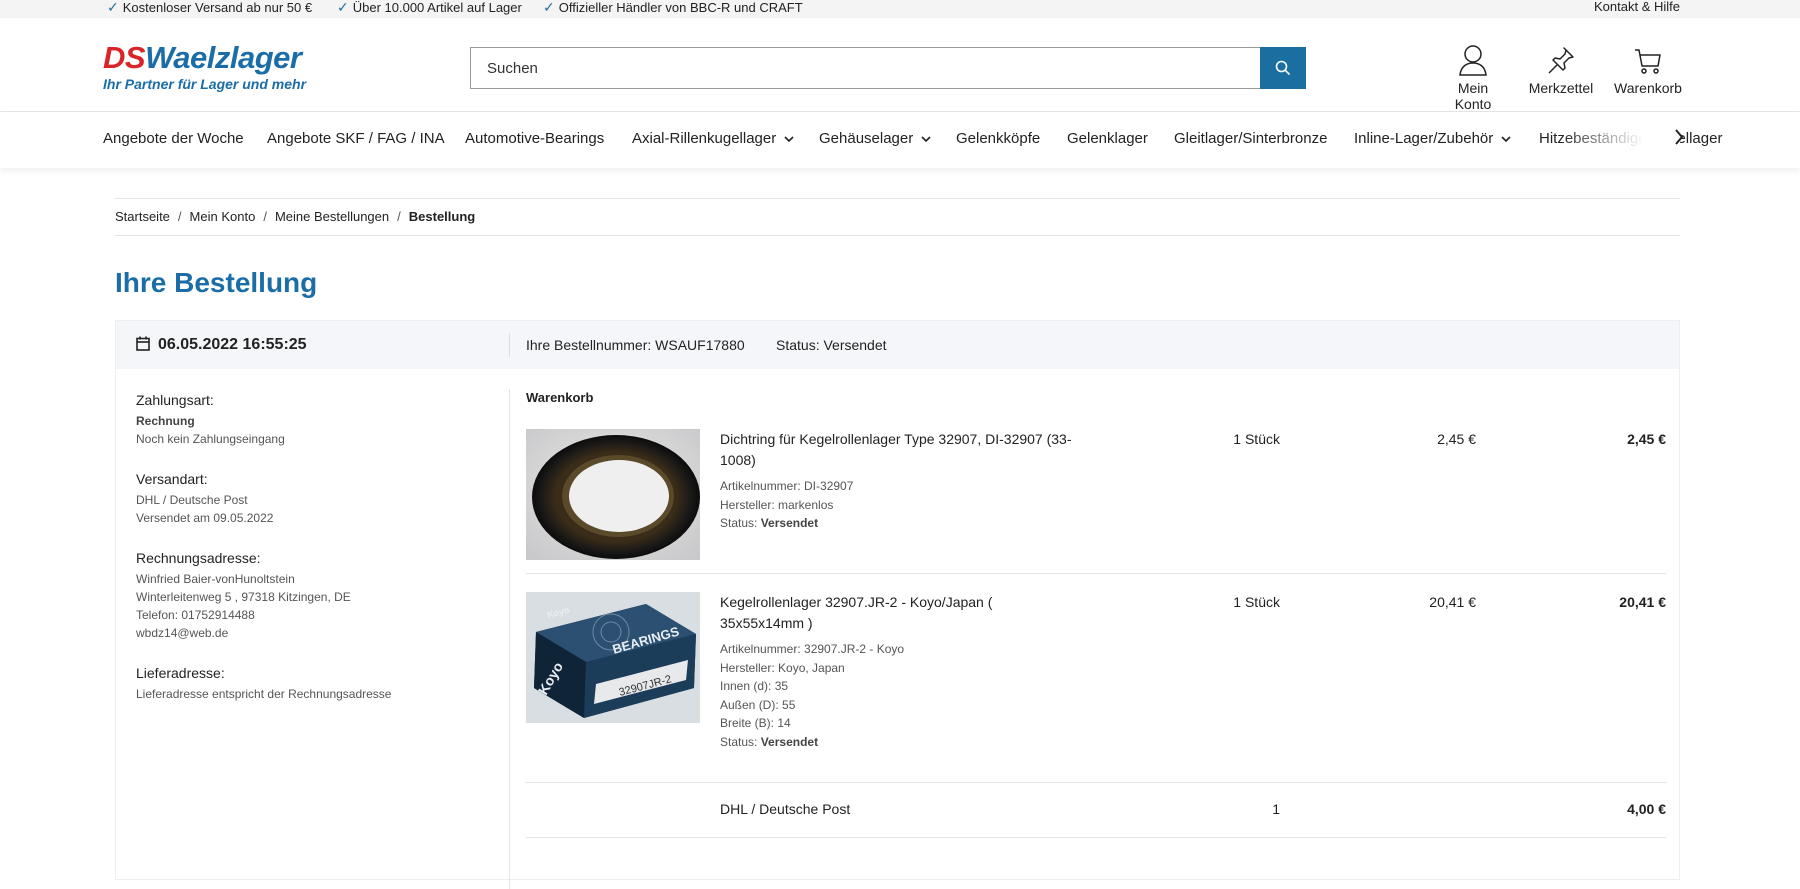 The image size is (1800, 889). I want to click on account-button: Mein Konto, so click(1473, 77).